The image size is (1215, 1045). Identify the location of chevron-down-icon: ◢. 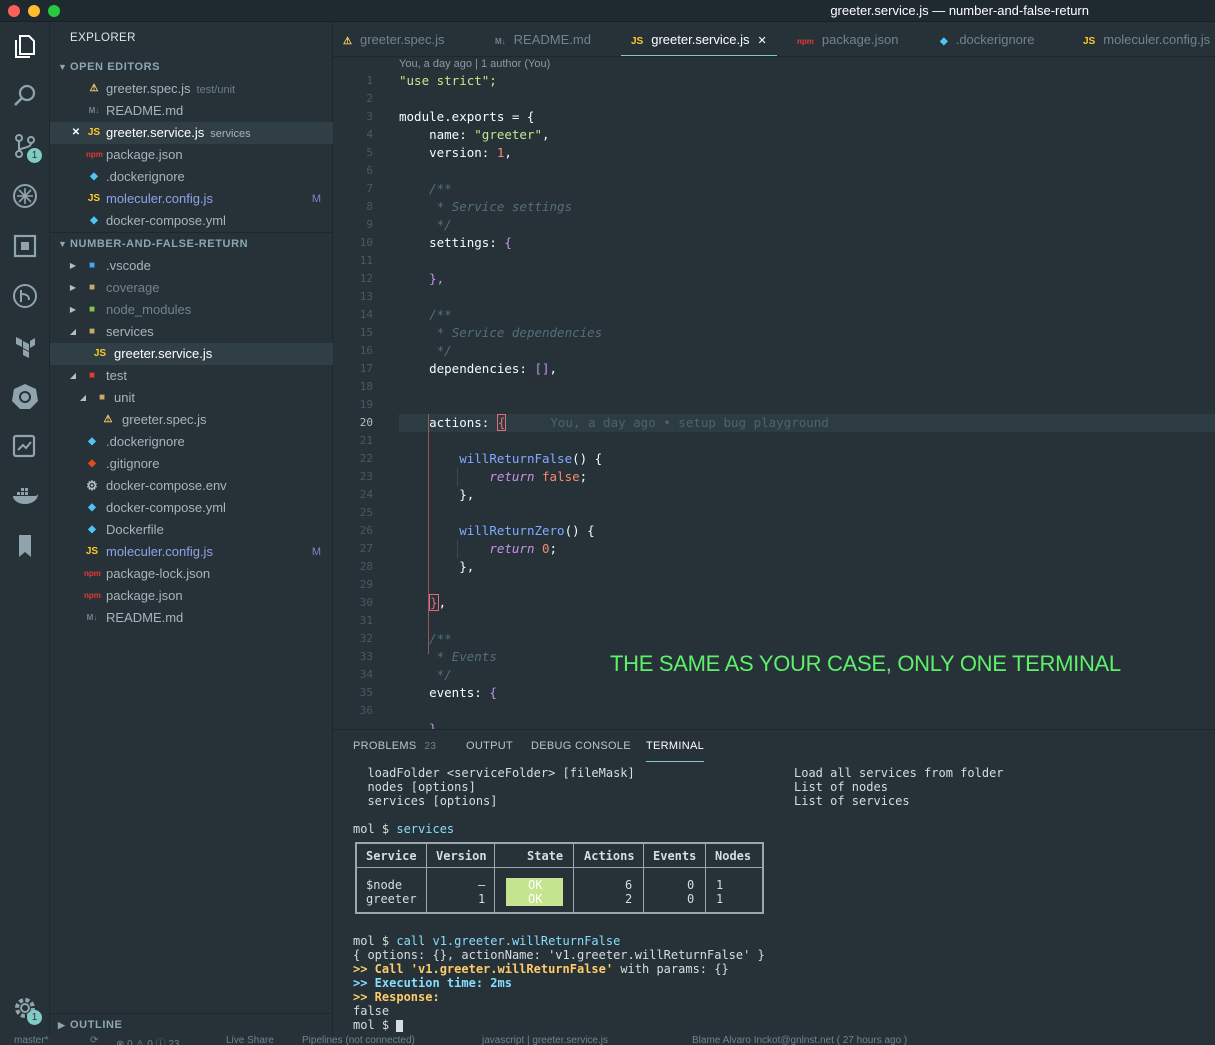
(73, 375).